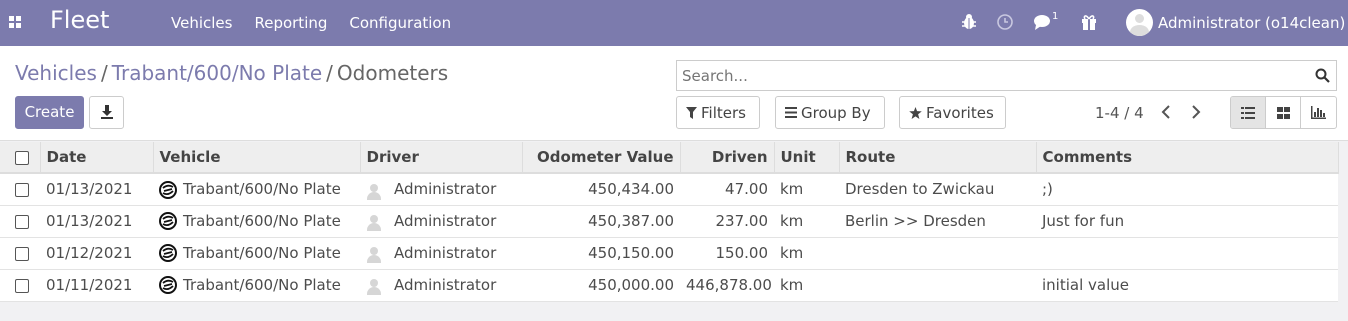  What do you see at coordinates (937, 221) in the screenshot?
I see `route-cell: Berlin >> Dresden` at bounding box center [937, 221].